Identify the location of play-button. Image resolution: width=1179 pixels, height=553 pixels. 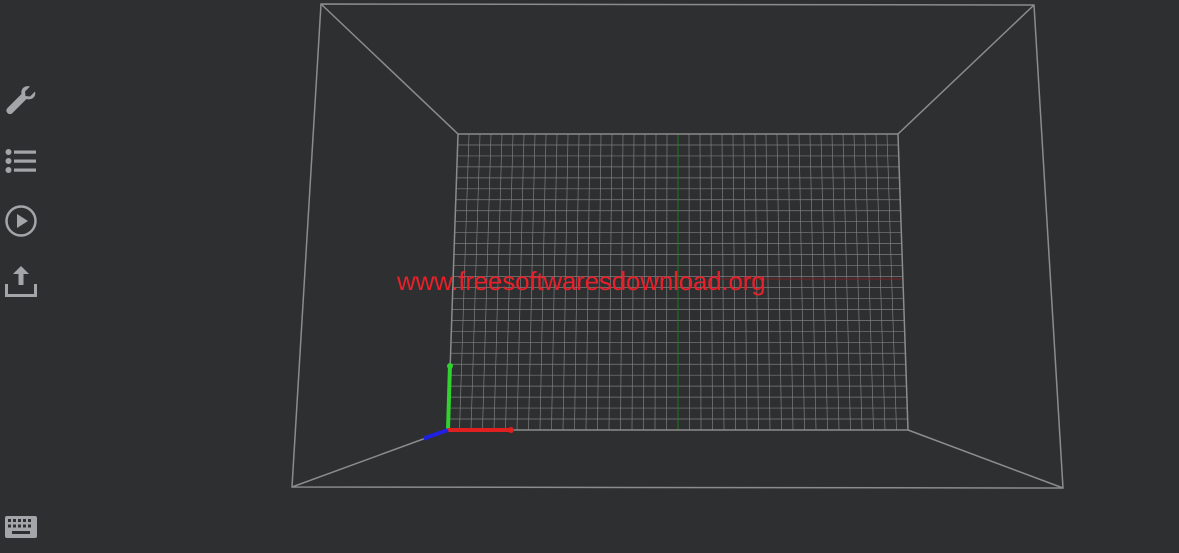
(21, 221).